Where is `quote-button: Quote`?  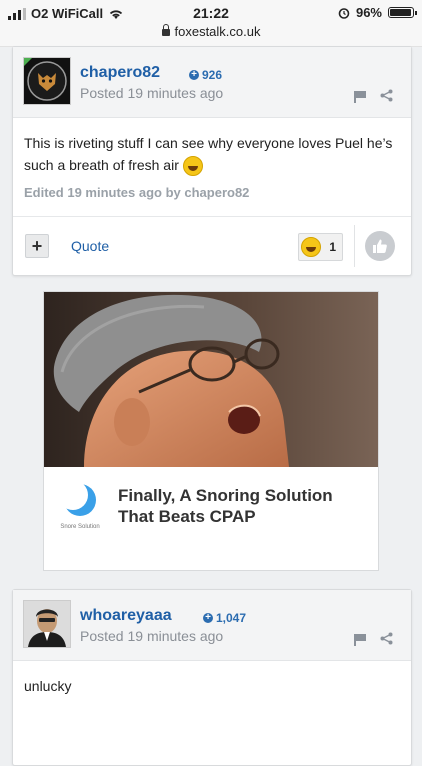 quote-button: Quote is located at coordinates (90, 246).